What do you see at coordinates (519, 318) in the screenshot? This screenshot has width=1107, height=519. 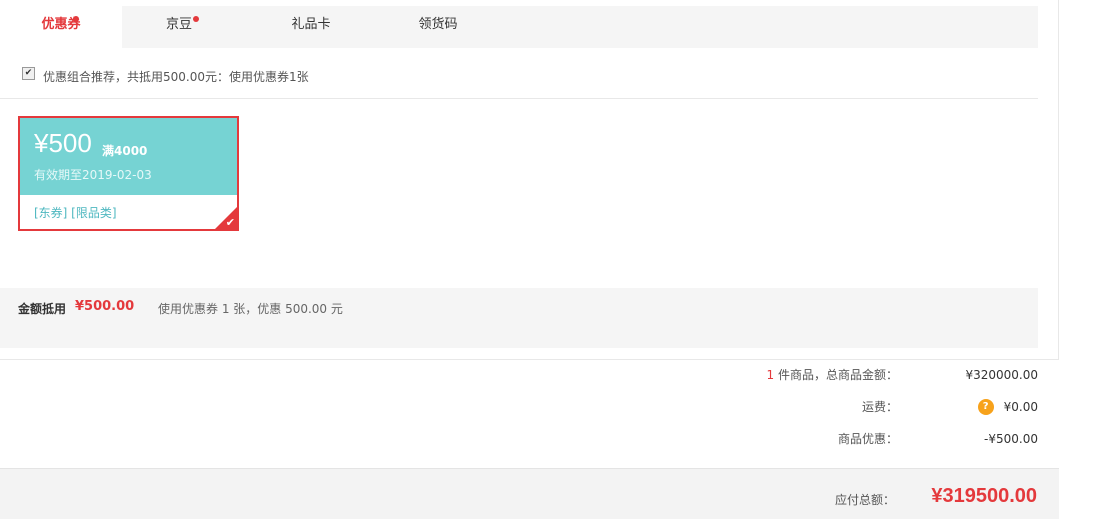 I see `discount-summary: 金额抵用 ¥500.00 使用优惠券 1 张，优惠 500.00 元` at bounding box center [519, 318].